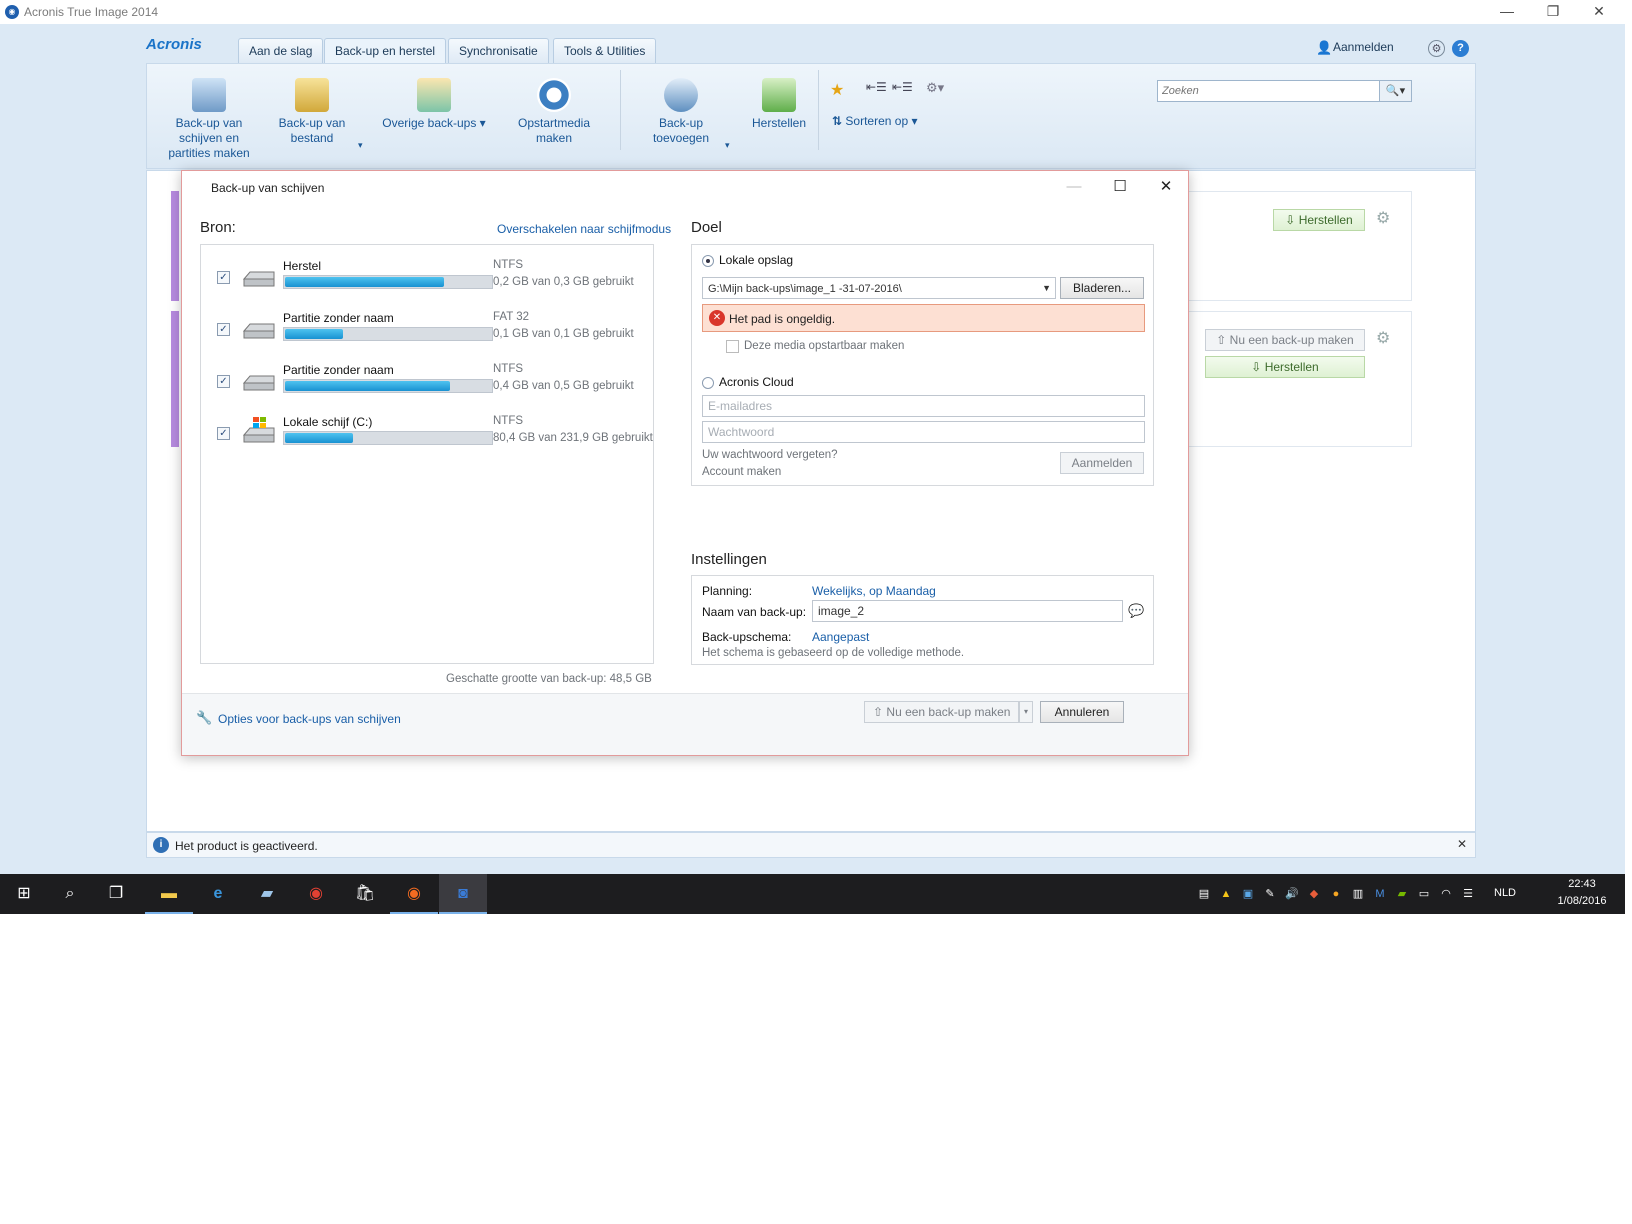  I want to click on tray-tool-icon: ✎, so click(1270, 894).